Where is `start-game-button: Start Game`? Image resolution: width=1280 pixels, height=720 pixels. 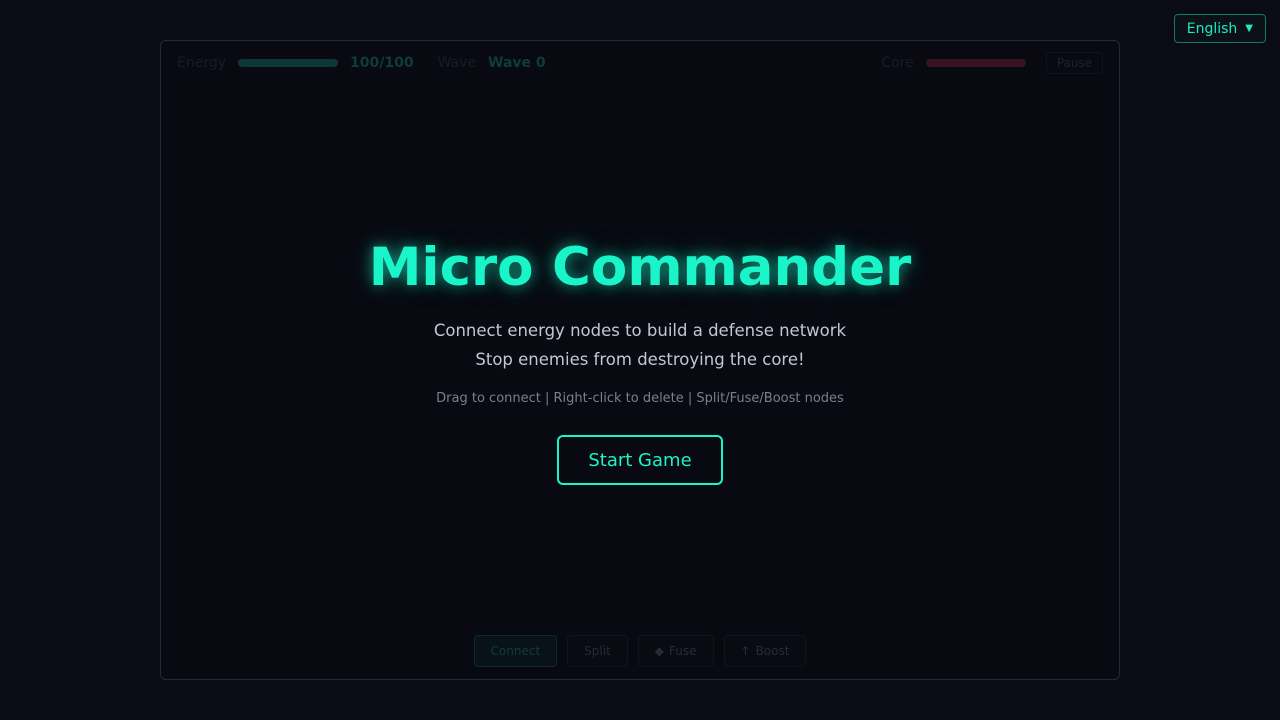
start-game-button: Start Game is located at coordinates (640, 460).